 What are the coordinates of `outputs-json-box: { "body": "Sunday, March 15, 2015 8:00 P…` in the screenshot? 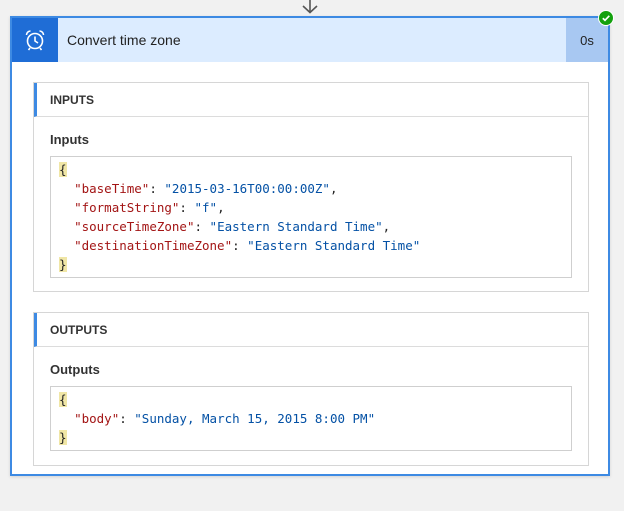 It's located at (311, 418).